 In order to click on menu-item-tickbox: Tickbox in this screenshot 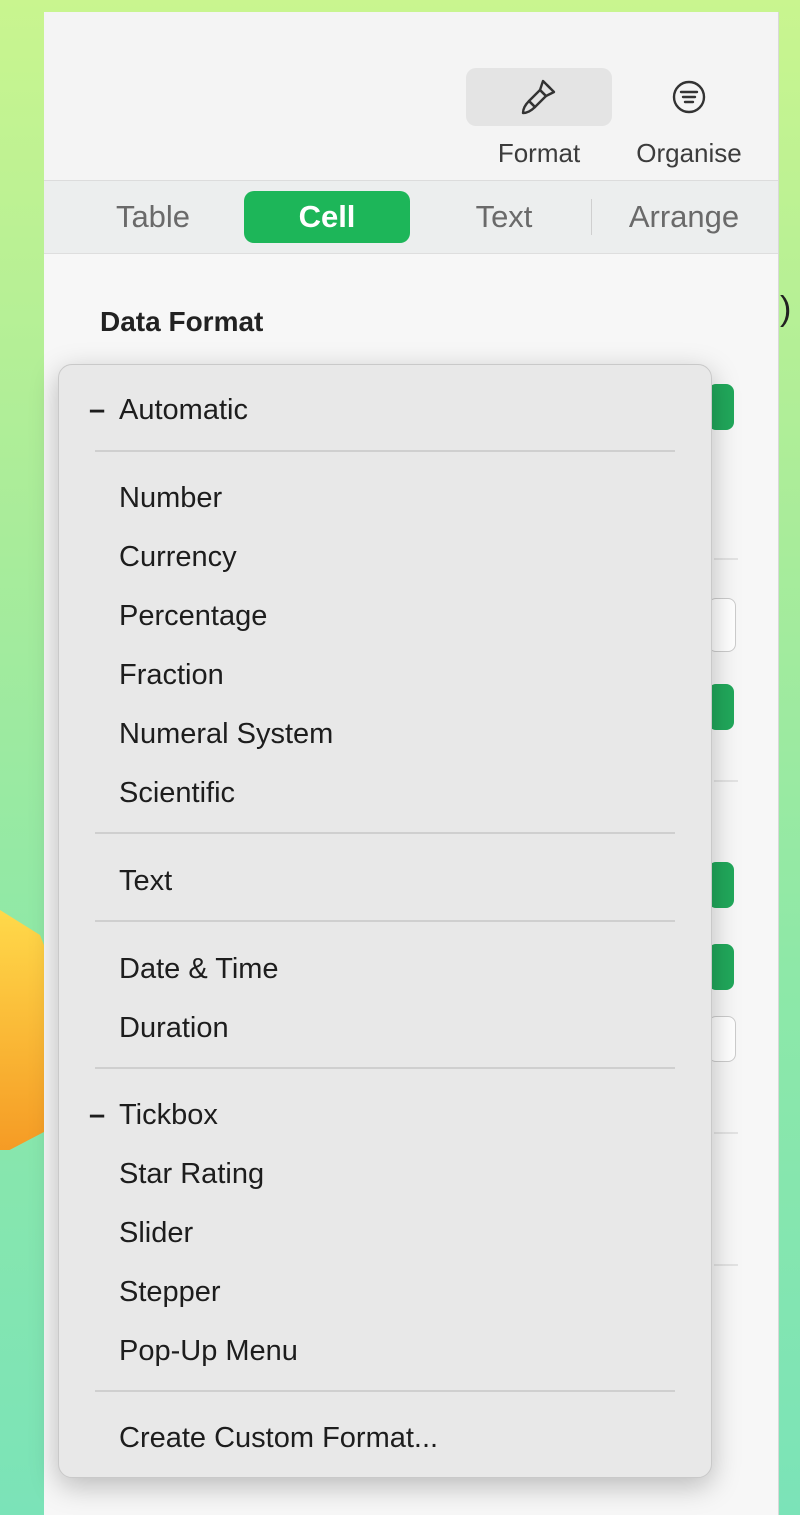, I will do `click(168, 1115)`.